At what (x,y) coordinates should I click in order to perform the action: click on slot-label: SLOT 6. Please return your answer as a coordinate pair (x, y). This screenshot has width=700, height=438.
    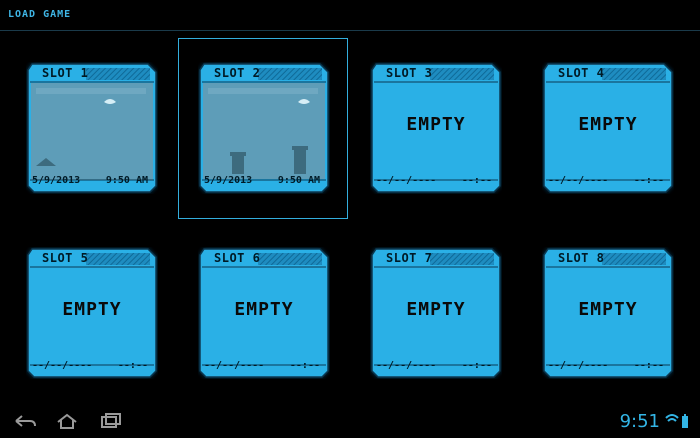
    Looking at the image, I should click on (237, 258).